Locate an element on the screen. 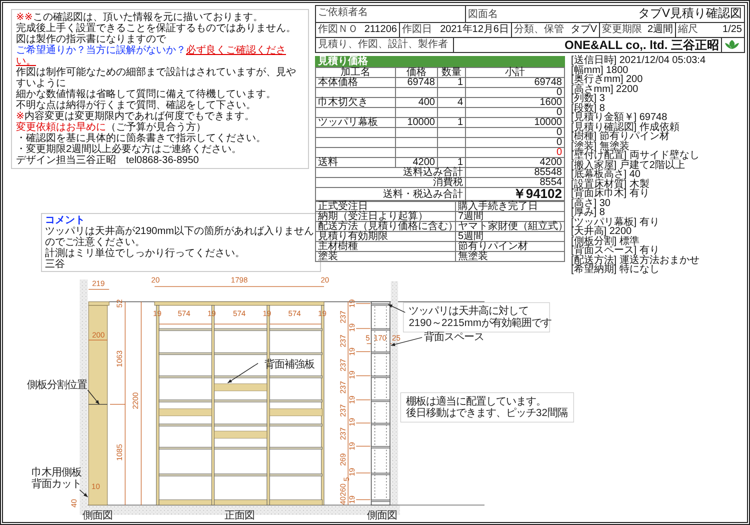  spec-line: [厚み] 8 is located at coordinates (588, 213).